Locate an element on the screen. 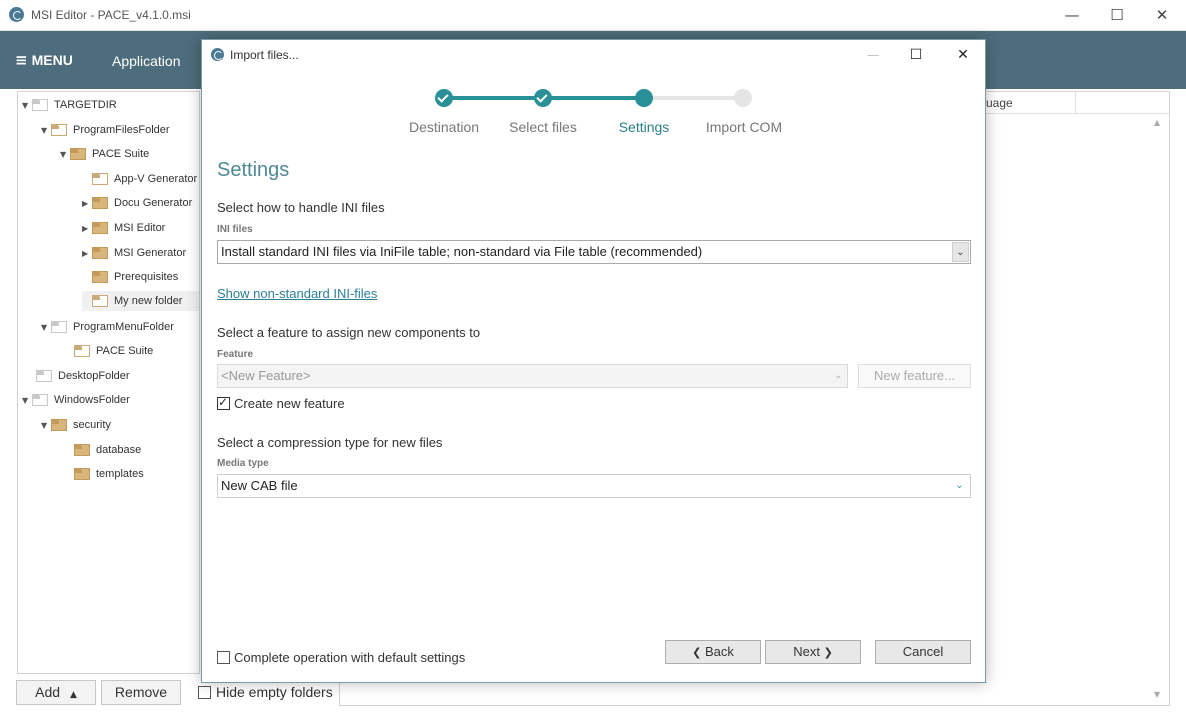  hide-empty-folders-checkbox is located at coordinates (204, 692).